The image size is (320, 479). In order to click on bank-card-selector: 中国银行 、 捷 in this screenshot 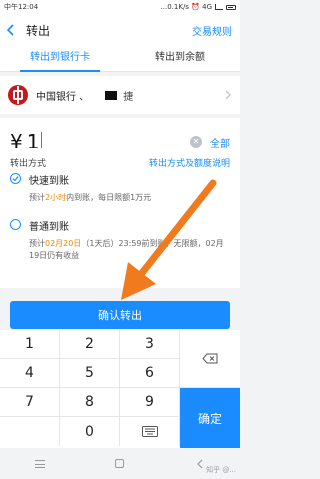, I will do `click(120, 95)`.